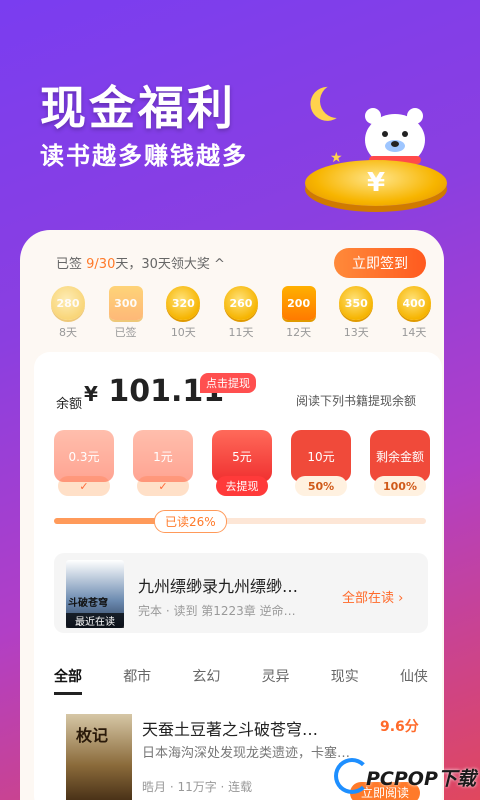  What do you see at coordinates (321, 486) in the screenshot?
I see `packet-progress: 50%` at bounding box center [321, 486].